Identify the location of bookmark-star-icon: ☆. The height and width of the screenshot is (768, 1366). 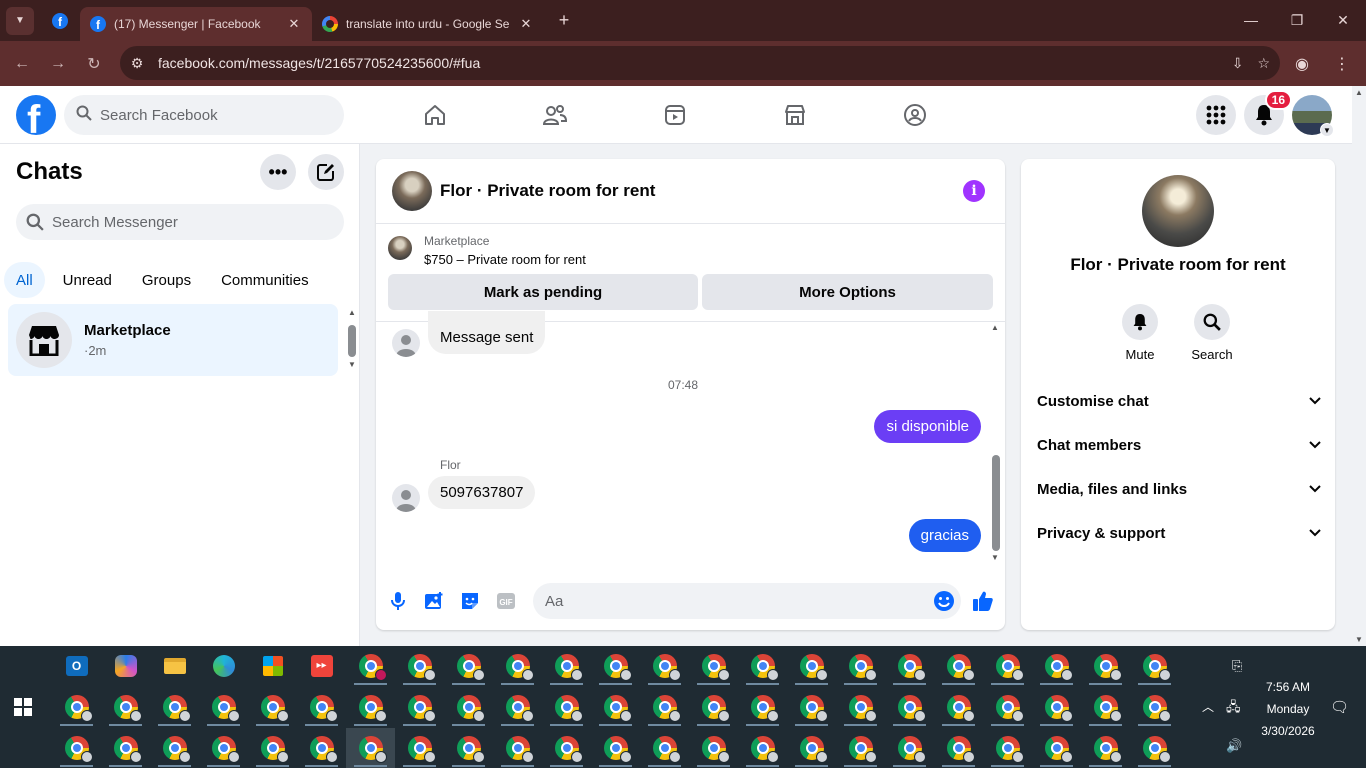
(1263, 63).